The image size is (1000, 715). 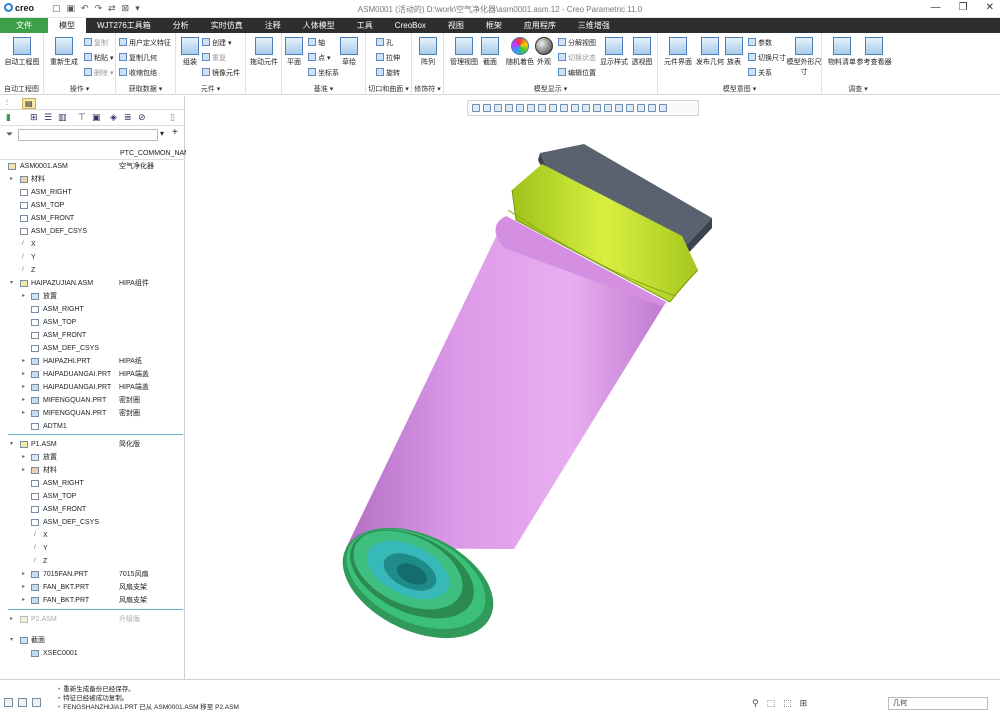 What do you see at coordinates (145, 43) in the screenshot?
I see `udf-button: 用户定义特征` at bounding box center [145, 43].